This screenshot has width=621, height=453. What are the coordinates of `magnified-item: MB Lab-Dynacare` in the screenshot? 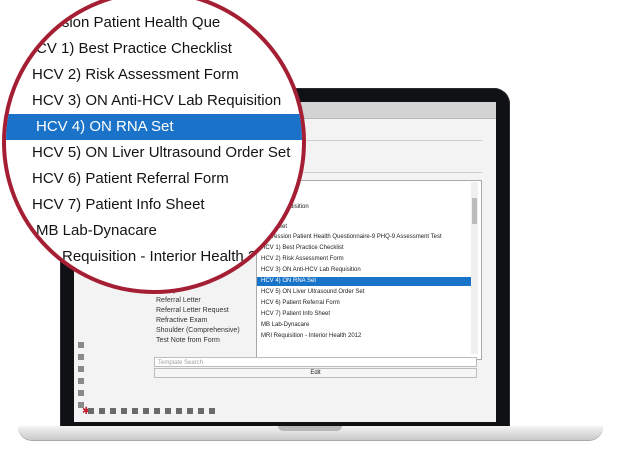 It's located at (96, 231).